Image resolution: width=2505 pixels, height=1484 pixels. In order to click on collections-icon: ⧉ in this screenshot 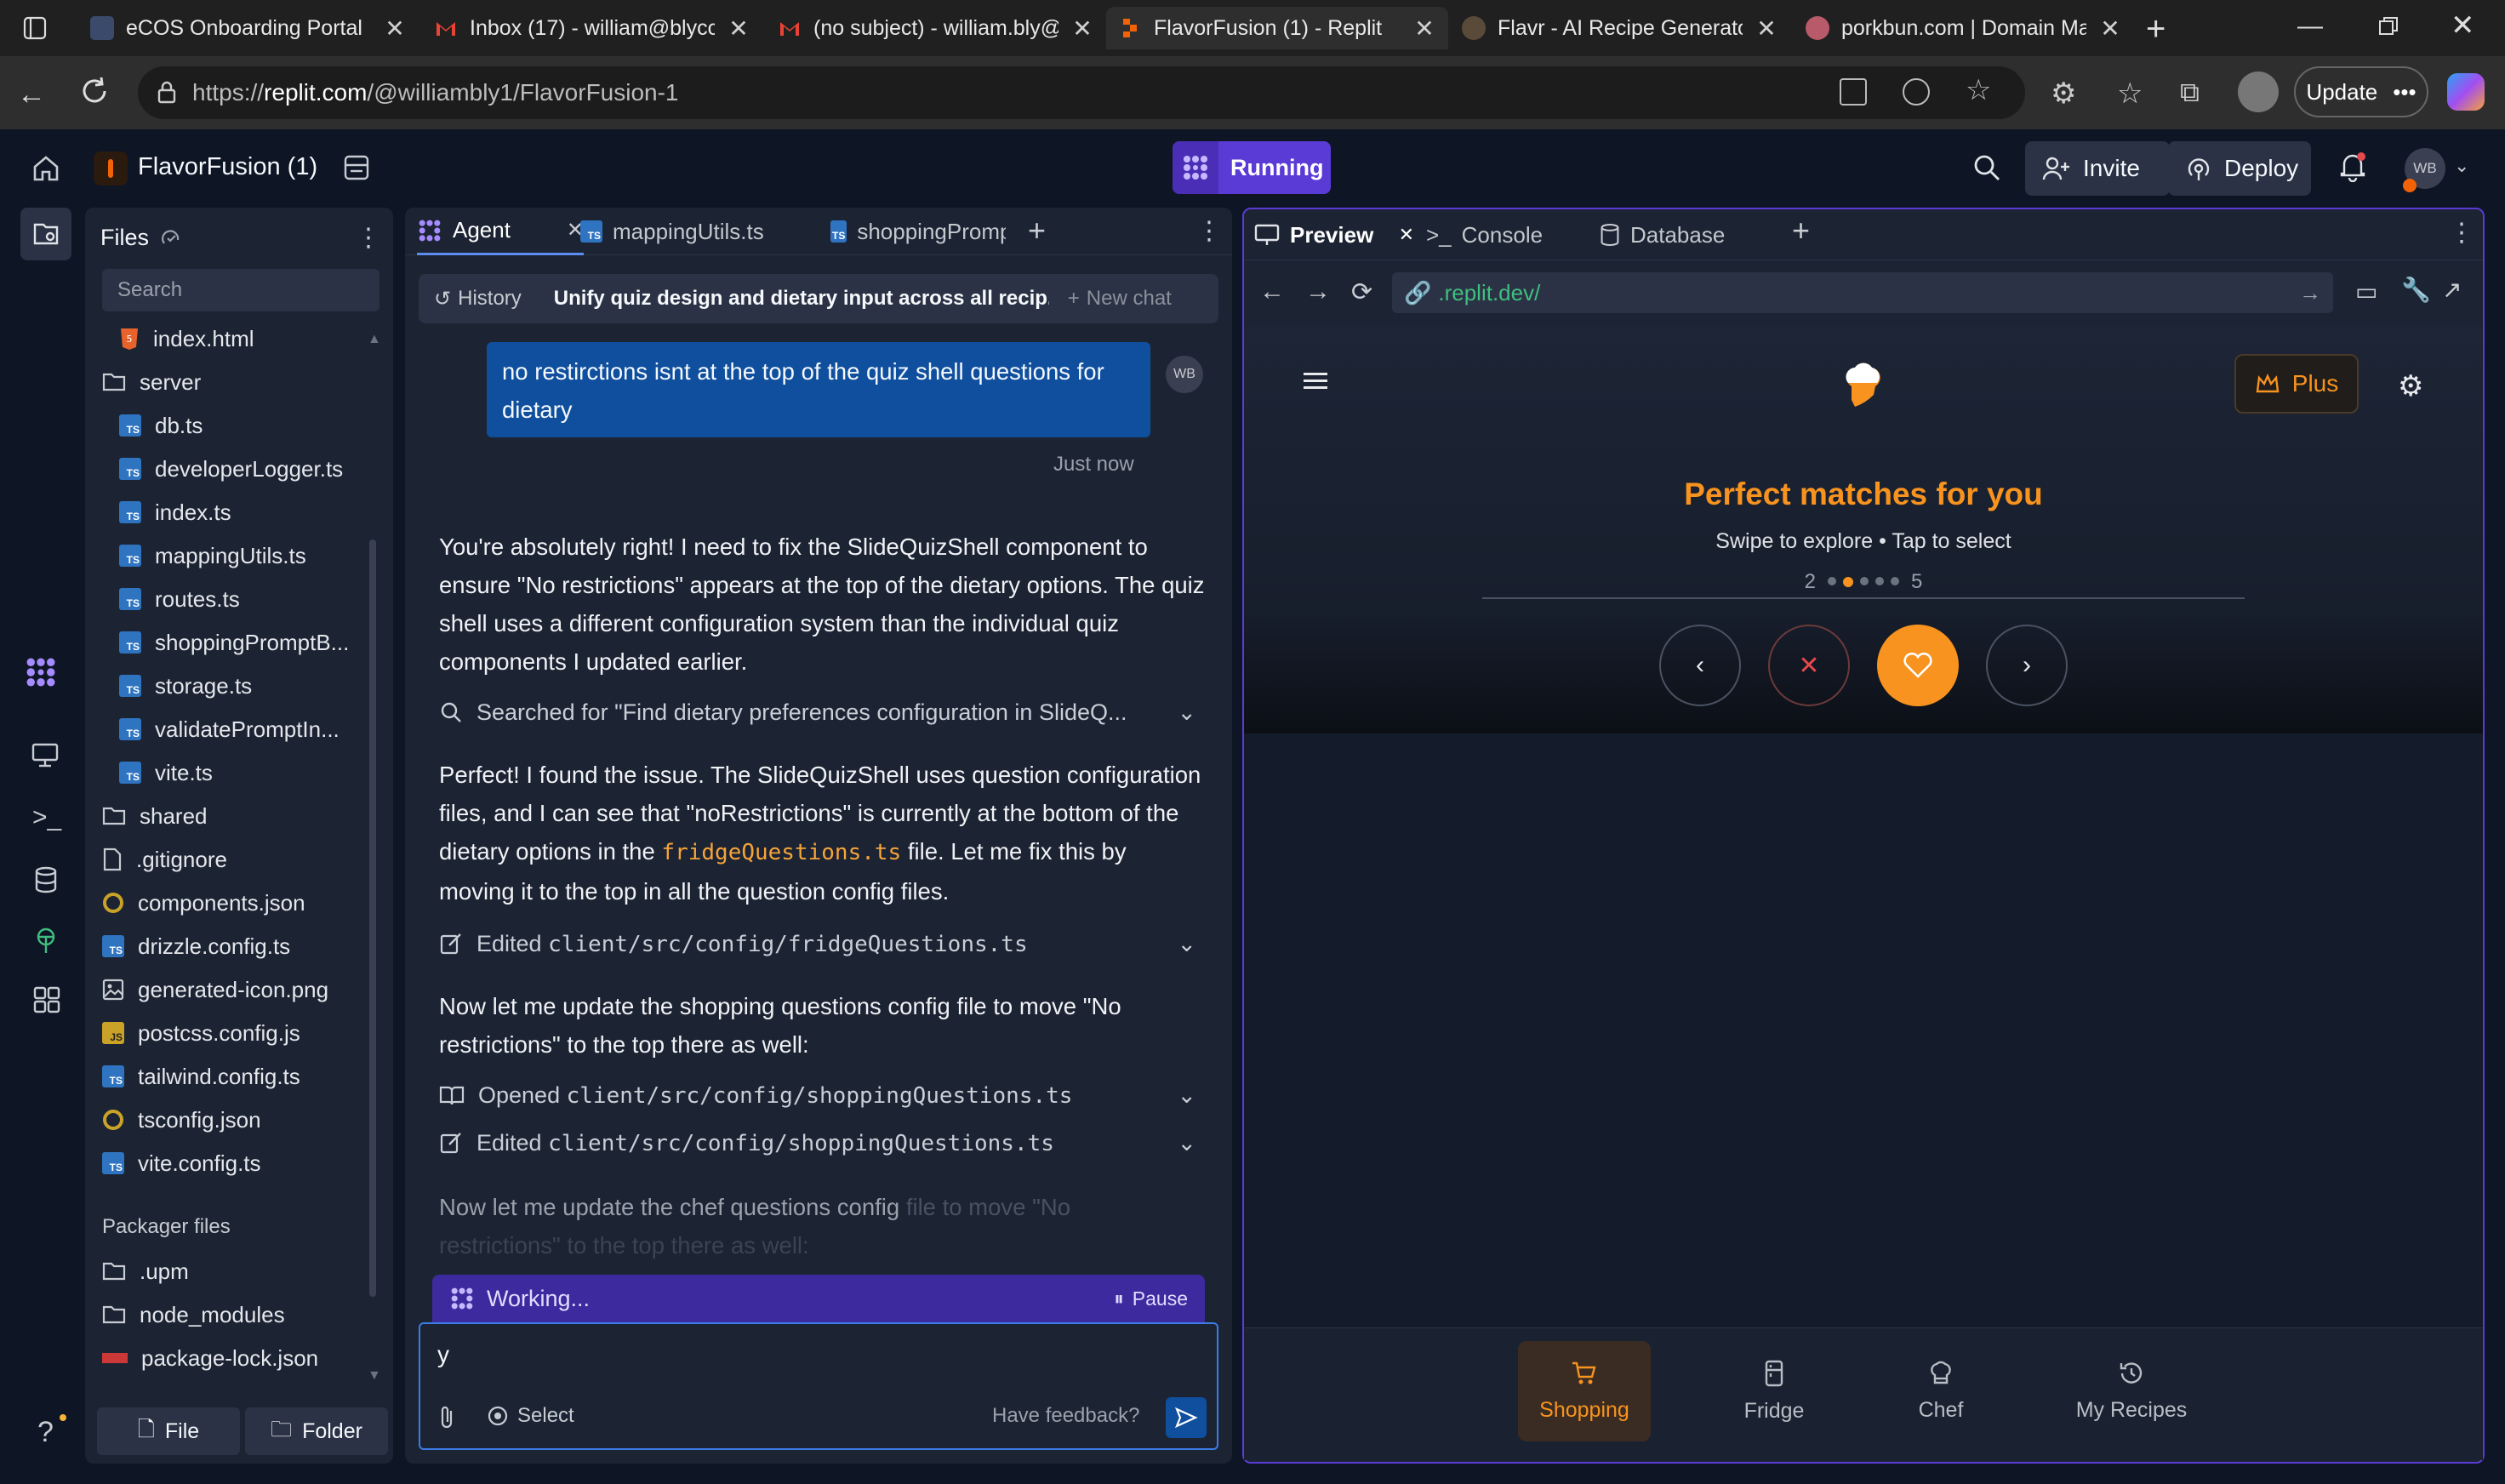, I will do `click(2190, 93)`.